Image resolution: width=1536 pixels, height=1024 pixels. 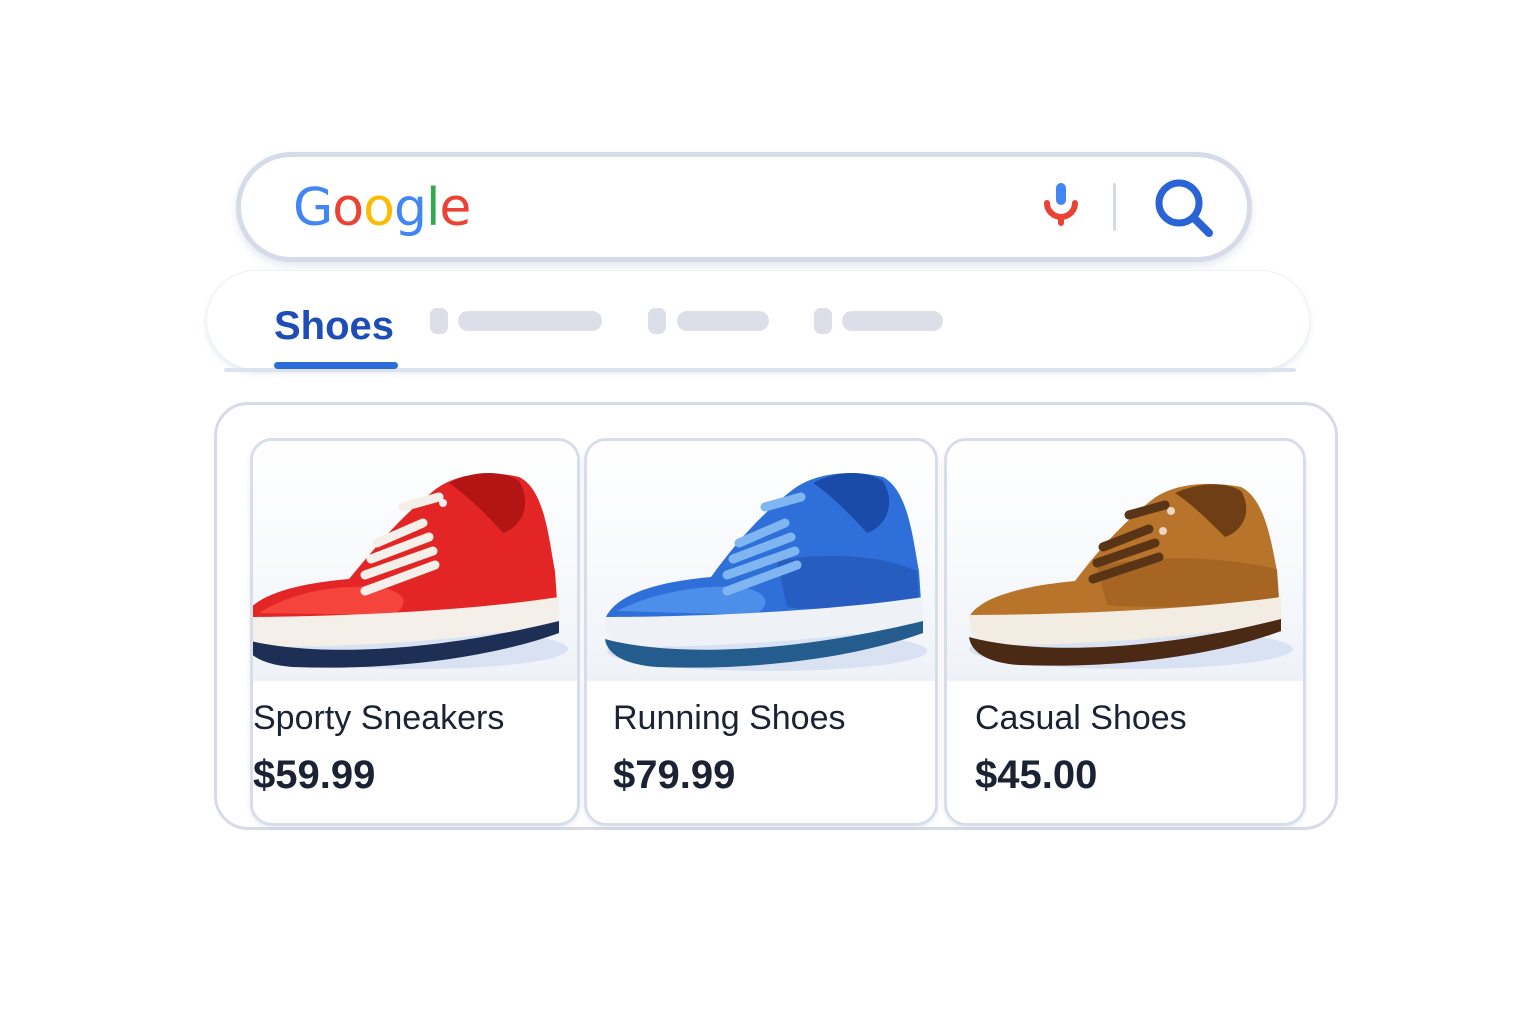 What do you see at coordinates (744, 207) in the screenshot?
I see `search-bar: Google` at bounding box center [744, 207].